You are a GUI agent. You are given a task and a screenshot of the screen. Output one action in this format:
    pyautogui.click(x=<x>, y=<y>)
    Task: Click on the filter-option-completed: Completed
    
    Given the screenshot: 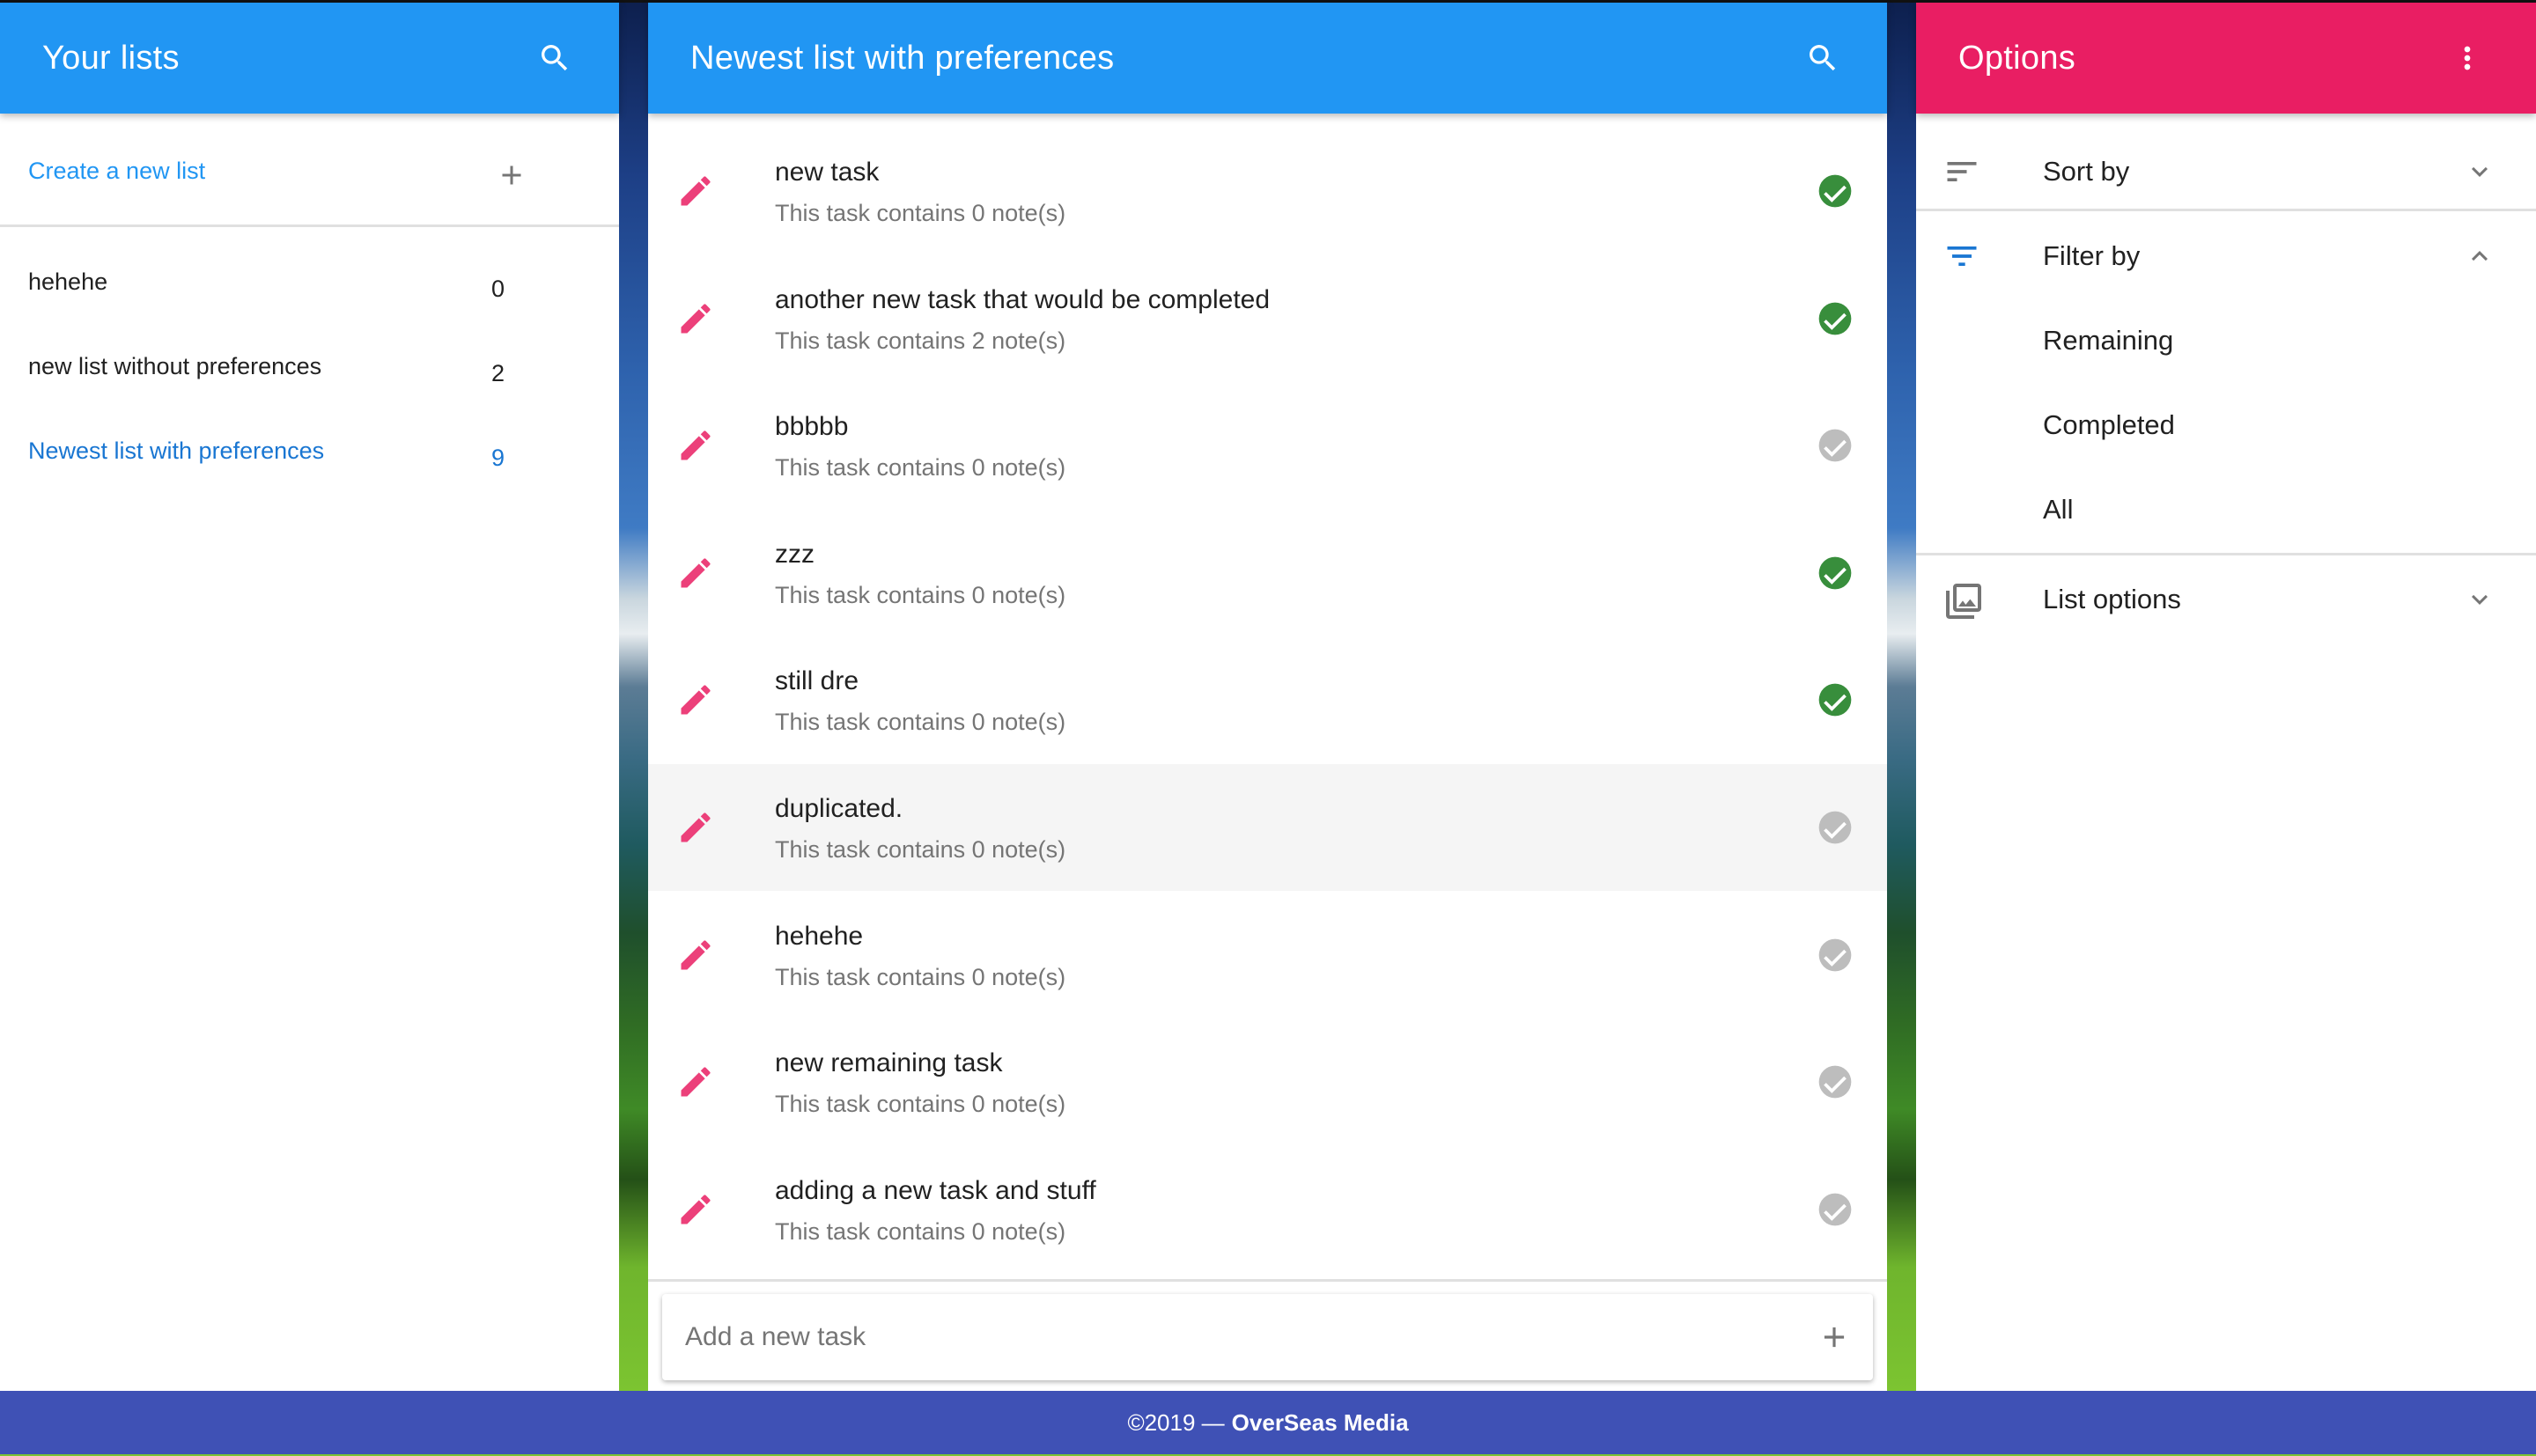 What is the action you would take?
    pyautogui.click(x=2226, y=425)
    